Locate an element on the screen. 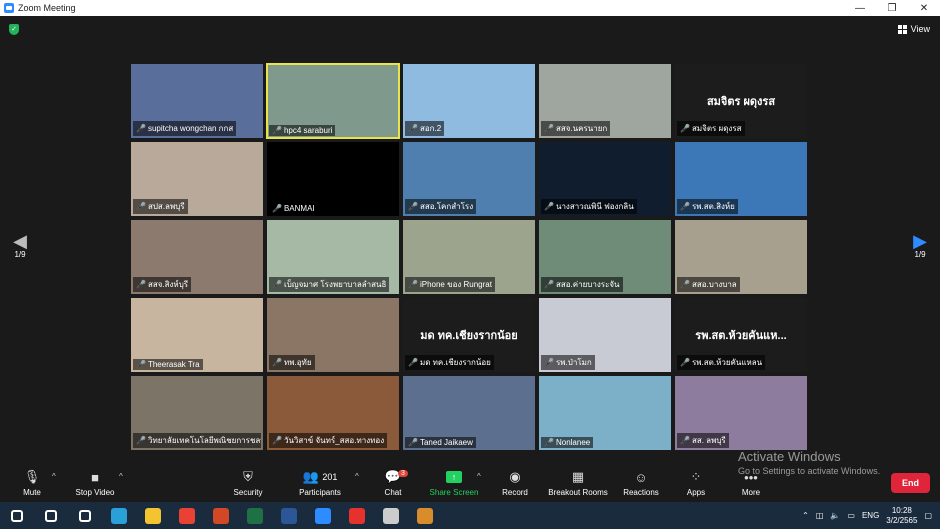 Image resolution: width=940 pixels, height=529 pixels. network-icon: ◫ is located at coordinates (820, 515).